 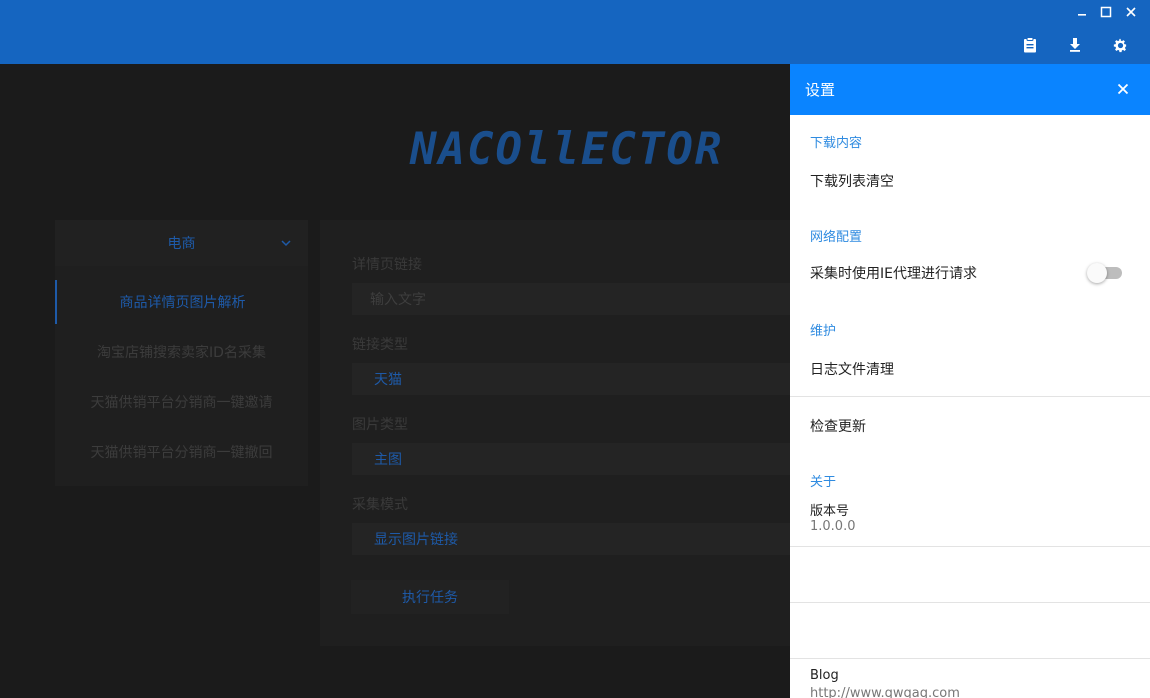 I want to click on sidebar-item-label: 天猫供销平台分销商一键撤回, so click(x=181, y=453).